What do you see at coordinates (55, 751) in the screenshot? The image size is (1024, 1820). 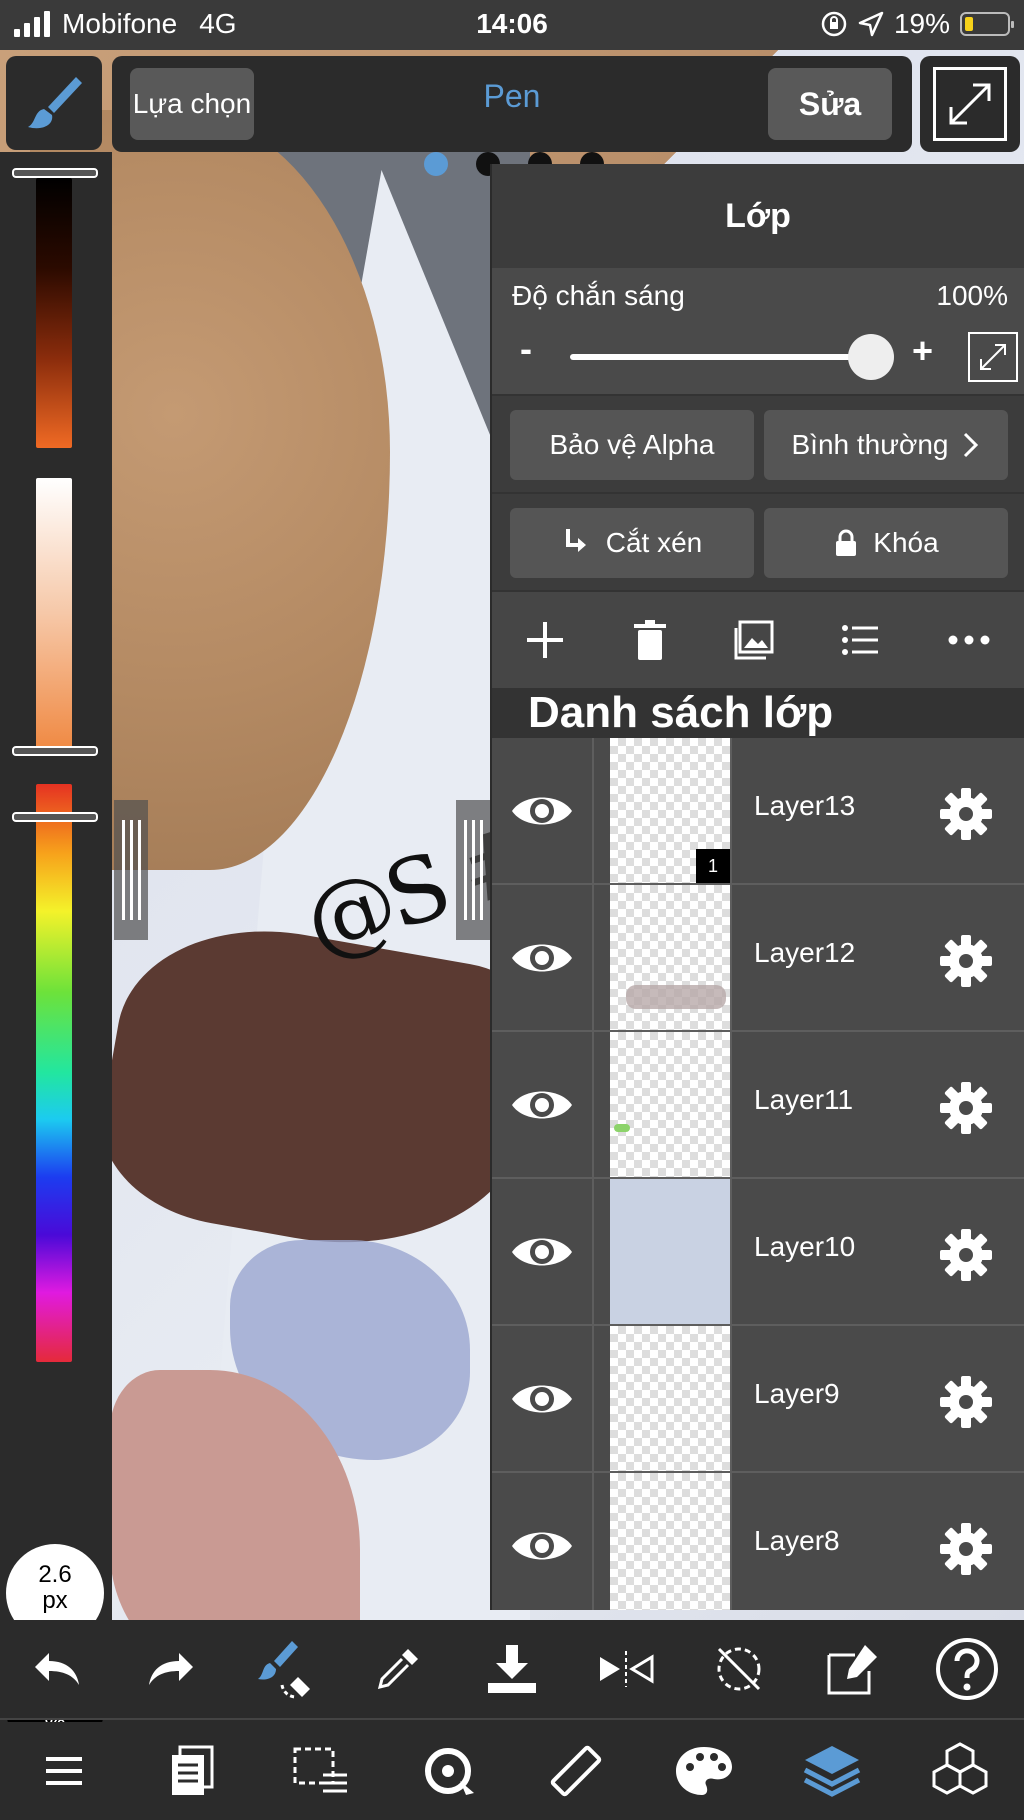 I see `saturation-handle` at bounding box center [55, 751].